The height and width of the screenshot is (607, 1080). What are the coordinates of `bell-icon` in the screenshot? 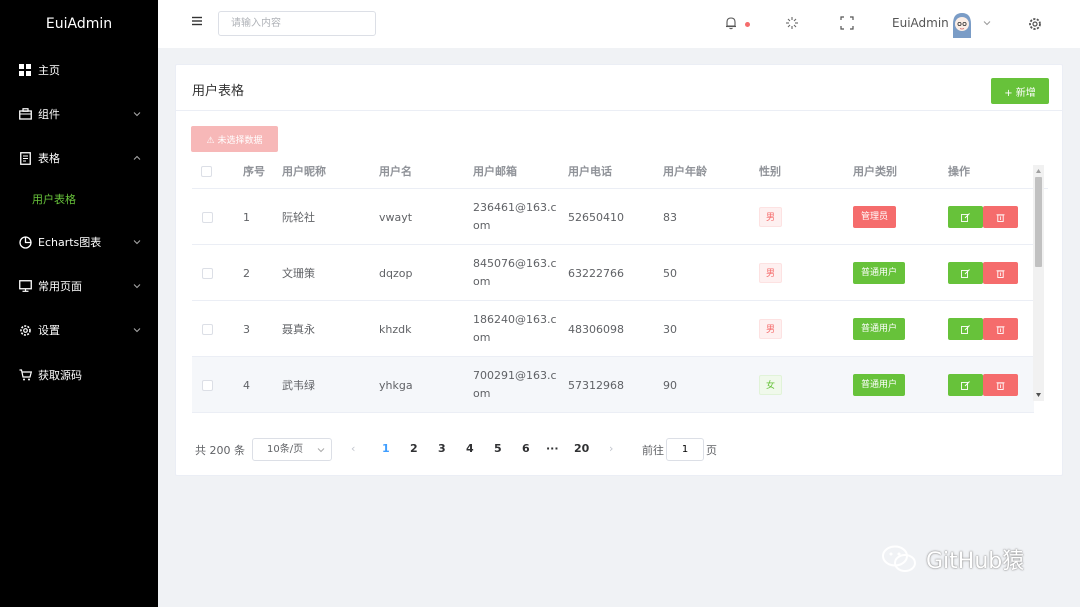 It's located at (731, 23).